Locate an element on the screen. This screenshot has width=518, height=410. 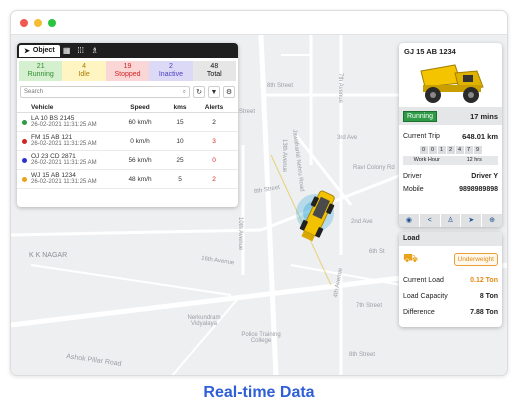
driver-value: Driver Y is located at coordinates (484, 176).